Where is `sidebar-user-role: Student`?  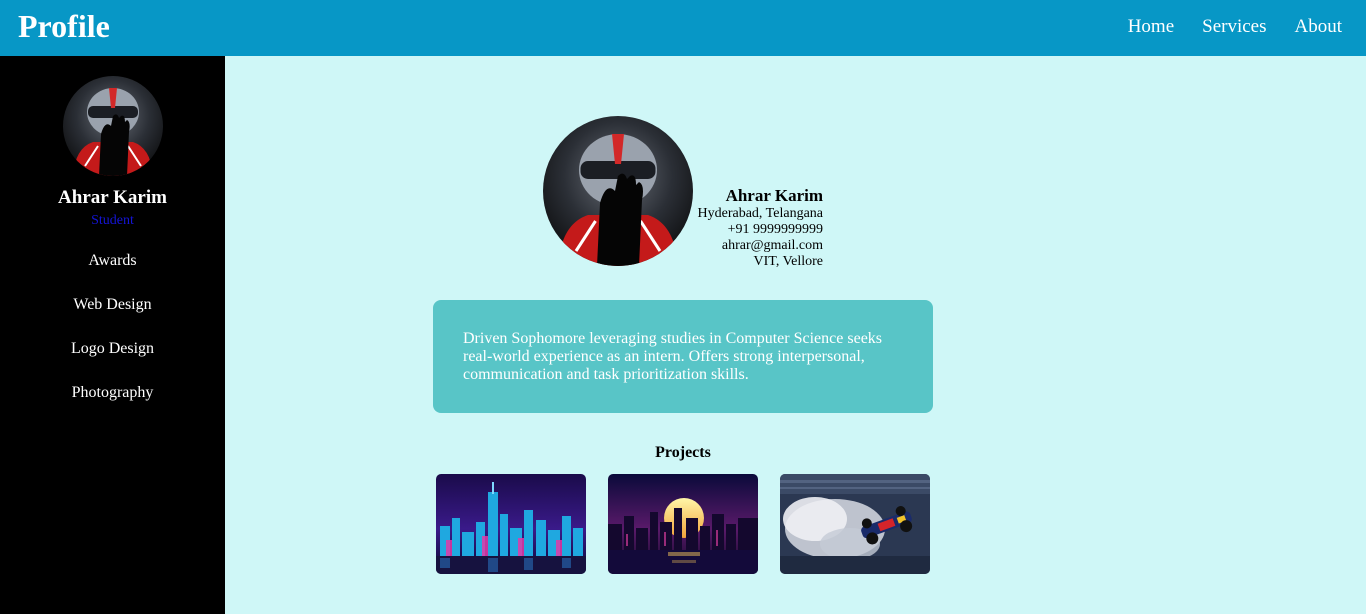 sidebar-user-role: Student is located at coordinates (112, 220).